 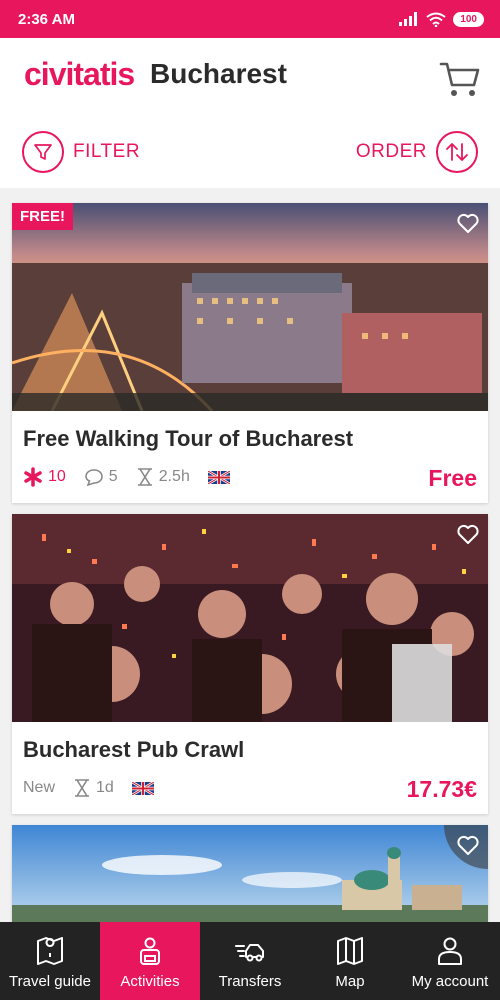 What do you see at coordinates (250, 981) in the screenshot?
I see `nav-label: Transfers` at bounding box center [250, 981].